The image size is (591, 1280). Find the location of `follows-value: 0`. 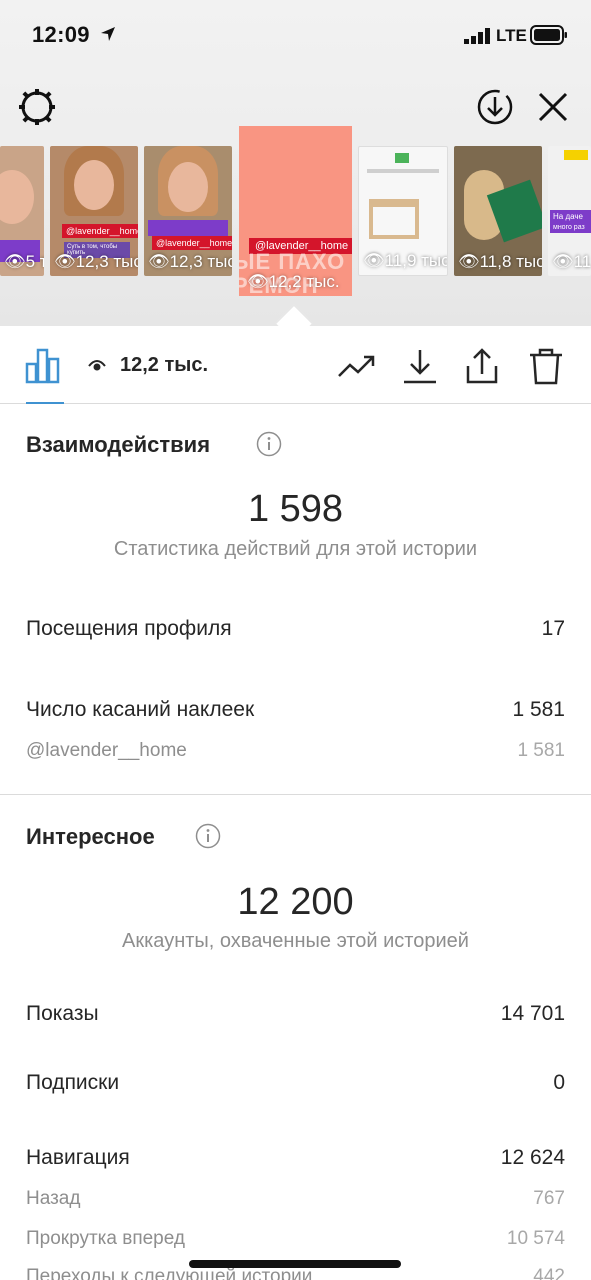

follows-value: 0 is located at coordinates (559, 1082).